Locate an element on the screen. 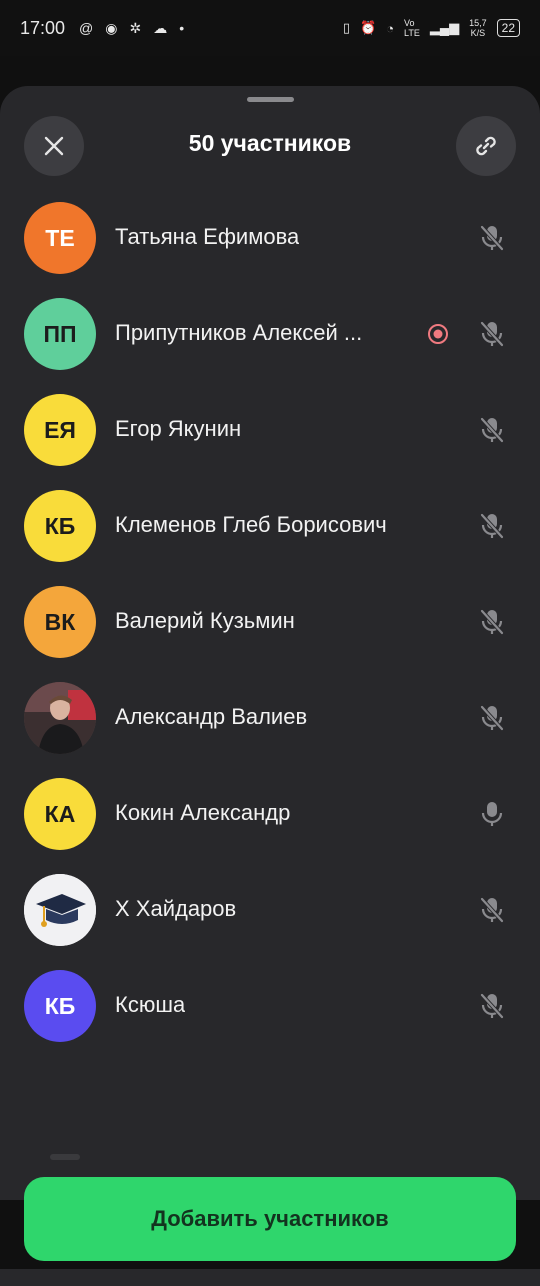 This screenshot has height=1286, width=540. signal-icon: ▂▄▆ is located at coordinates (444, 27).